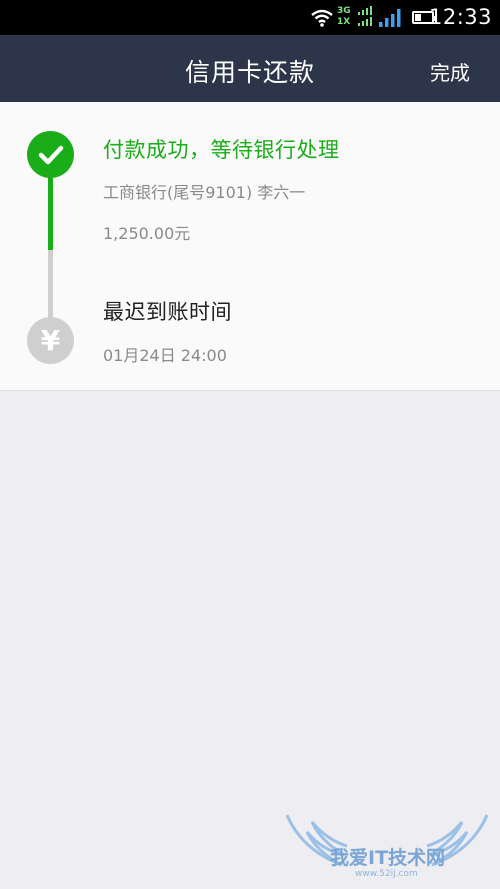 The height and width of the screenshot is (889, 500). I want to click on progress-line-completed, so click(50, 211).